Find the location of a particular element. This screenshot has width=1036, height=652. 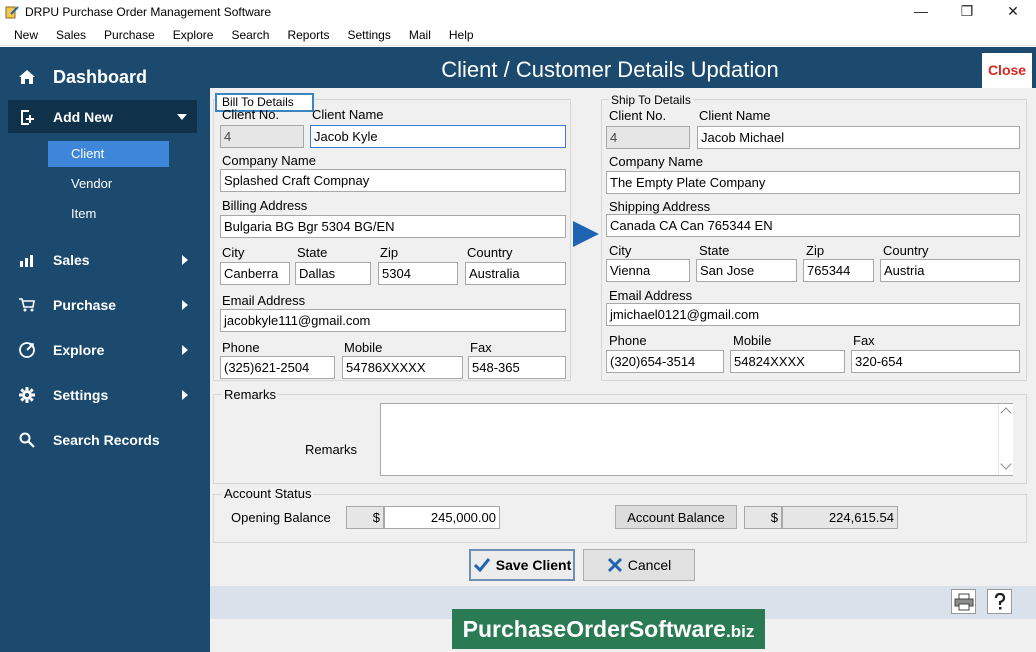

bill-company-label: Company Name is located at coordinates (269, 160).